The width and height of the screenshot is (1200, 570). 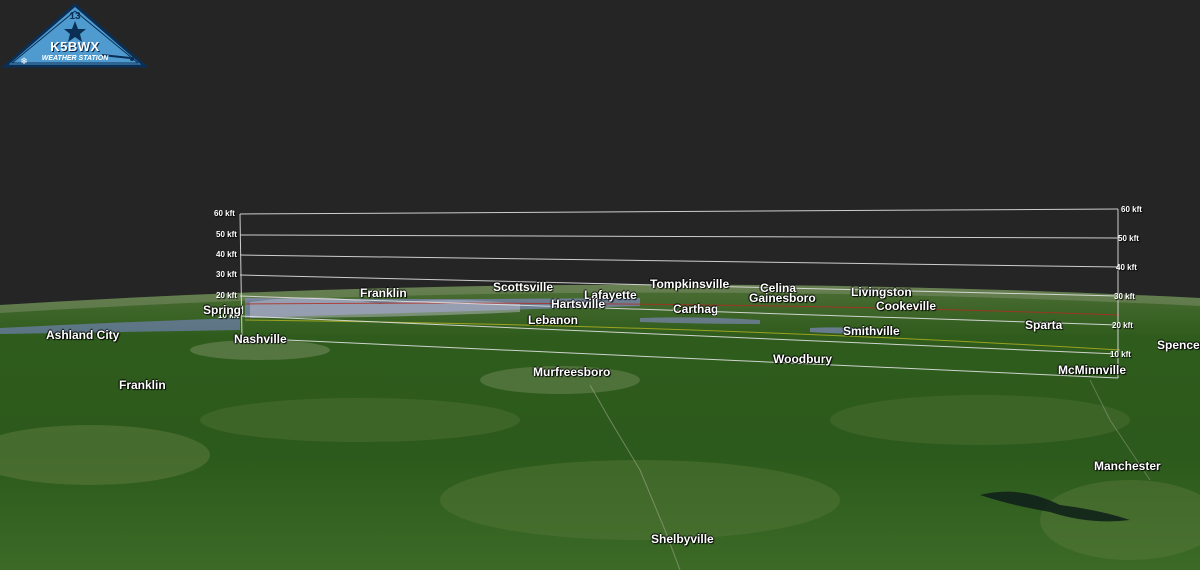 I want to click on city-label-hartsville: Hartsville, so click(x=578, y=304).